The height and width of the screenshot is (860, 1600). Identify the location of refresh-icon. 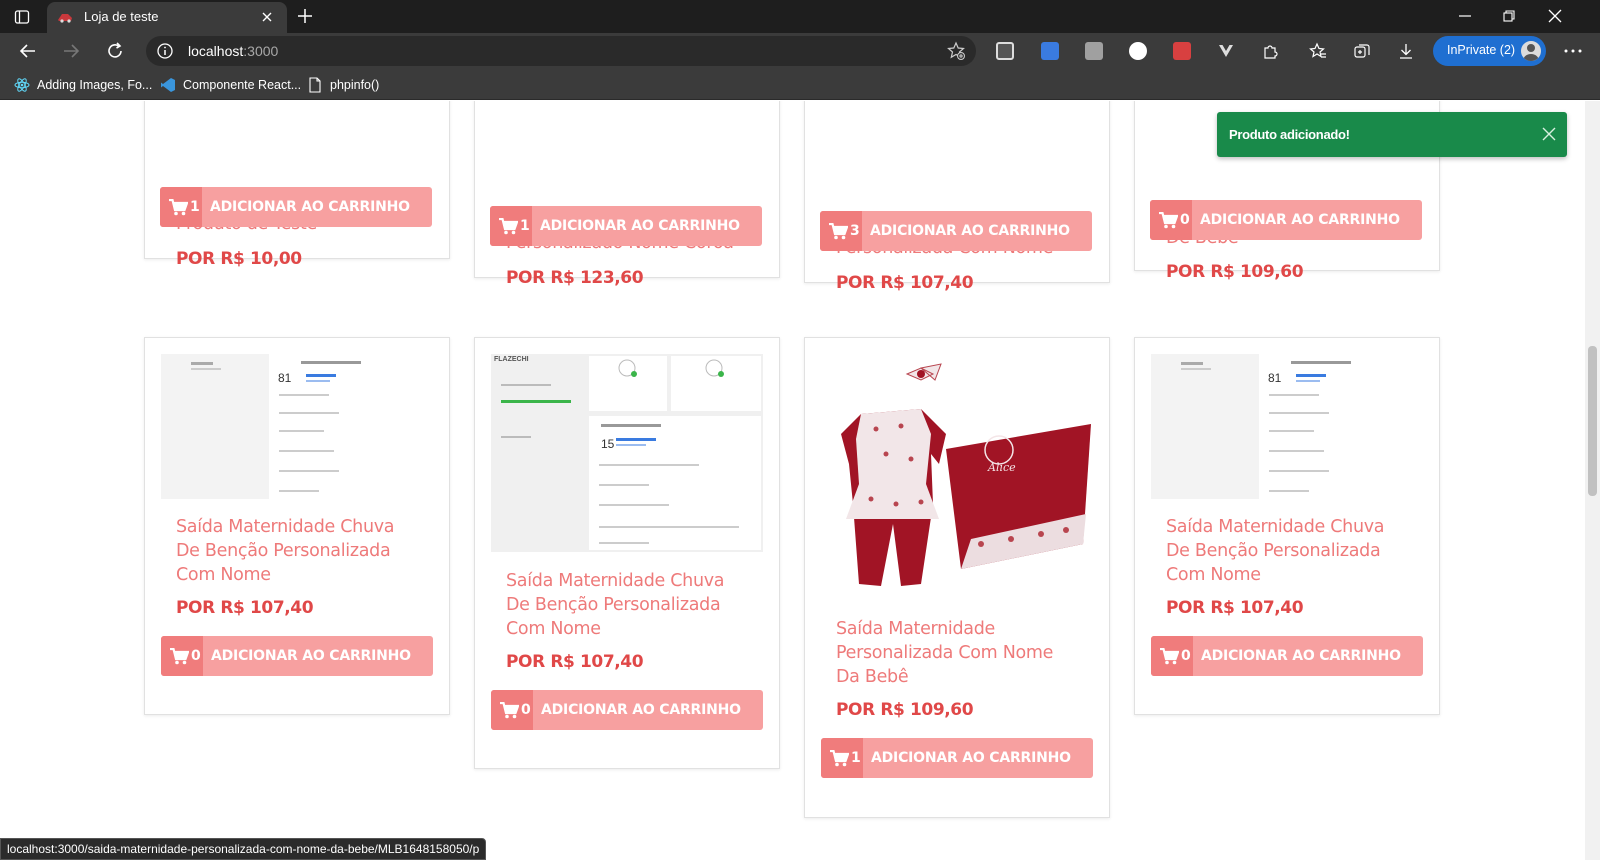
(115, 51).